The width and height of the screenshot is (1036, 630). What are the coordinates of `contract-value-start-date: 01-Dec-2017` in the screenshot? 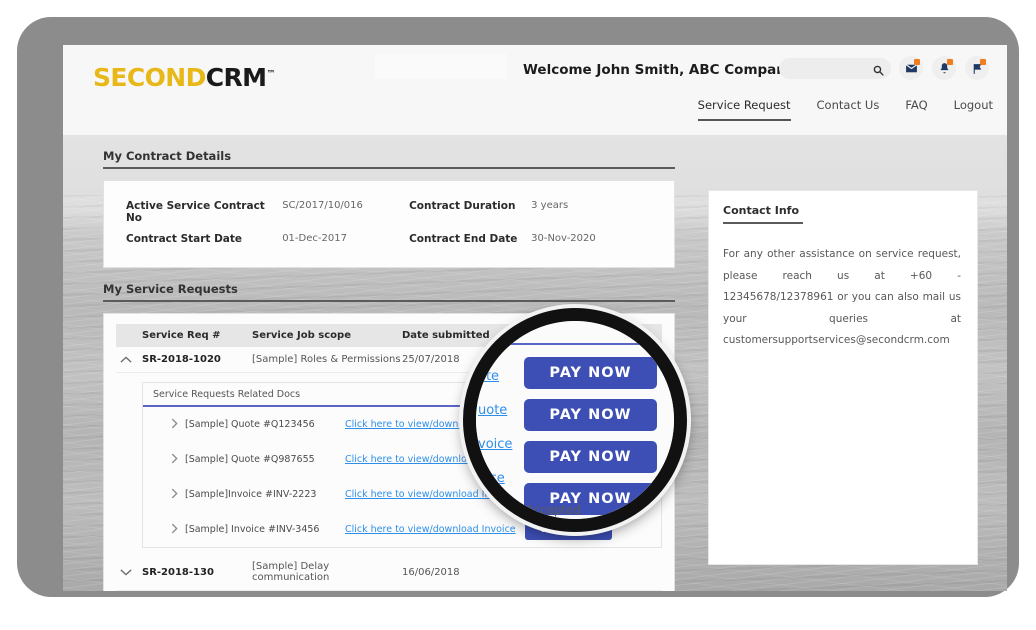 It's located at (314, 238).